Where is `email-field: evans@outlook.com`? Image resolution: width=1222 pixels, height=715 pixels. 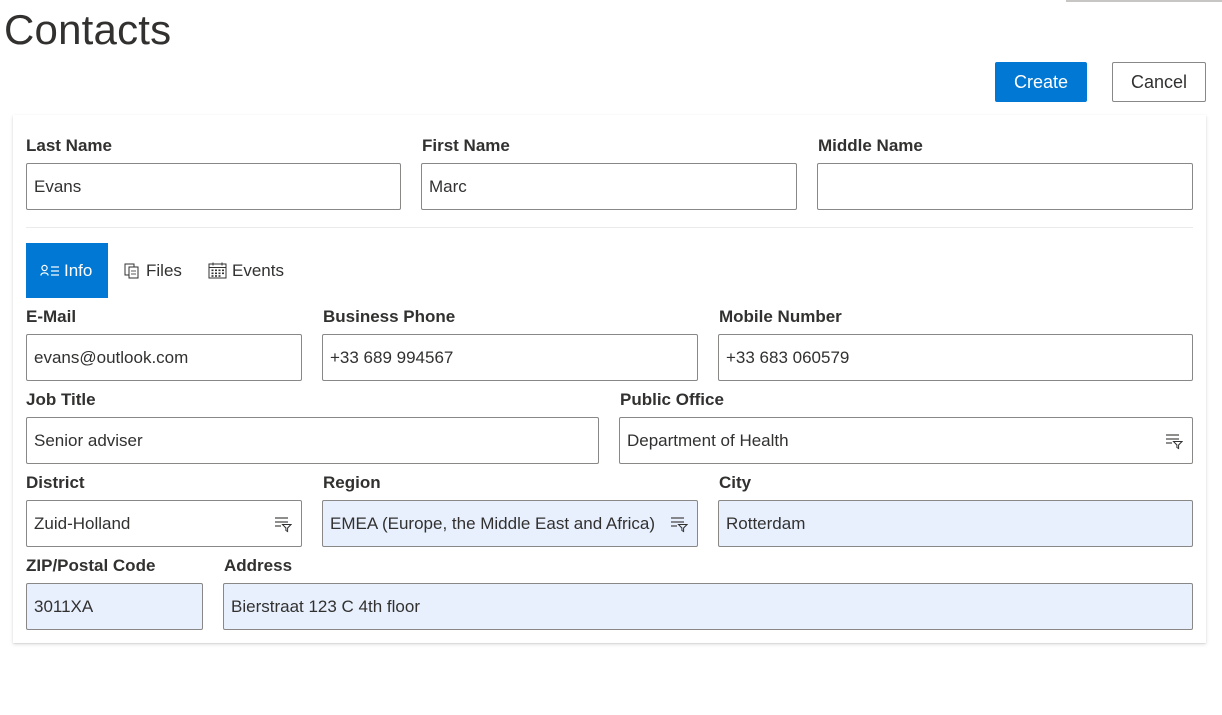
email-field: evans@outlook.com is located at coordinates (164, 357).